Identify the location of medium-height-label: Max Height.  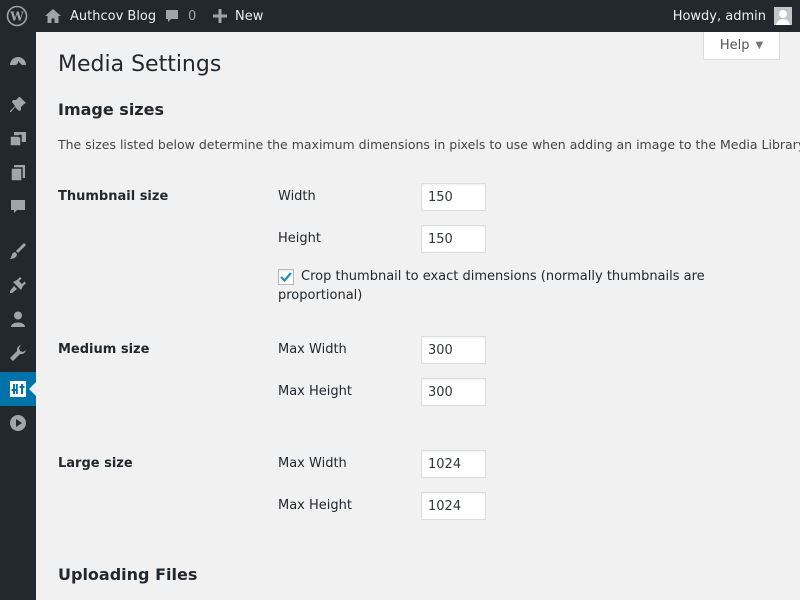
(315, 391).